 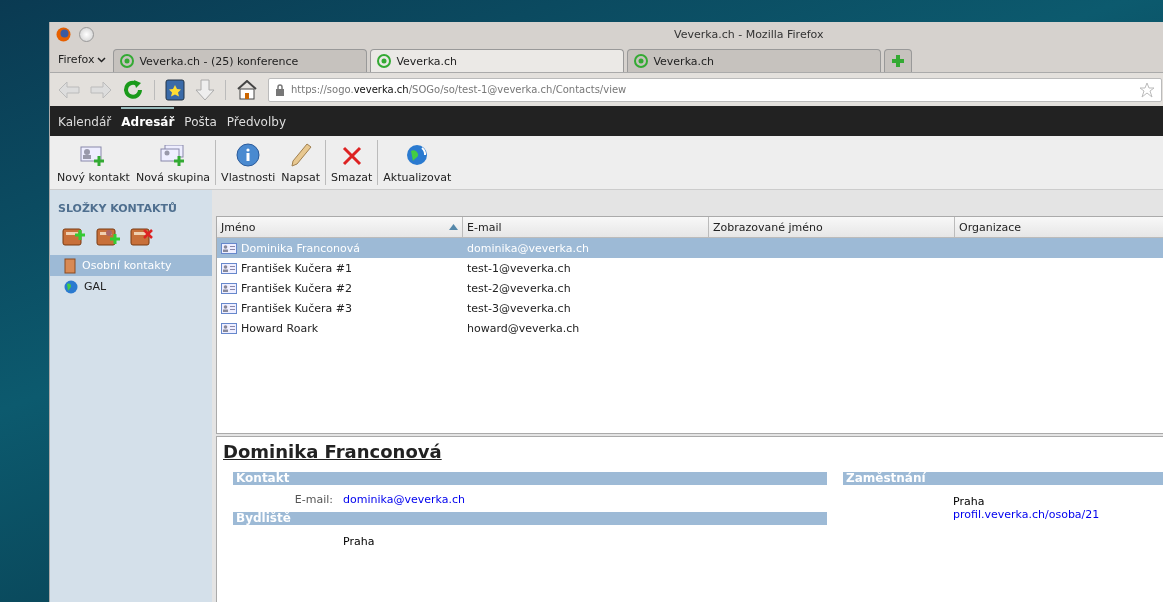 I want to click on back-arrow-icon, so click(x=69, y=89).